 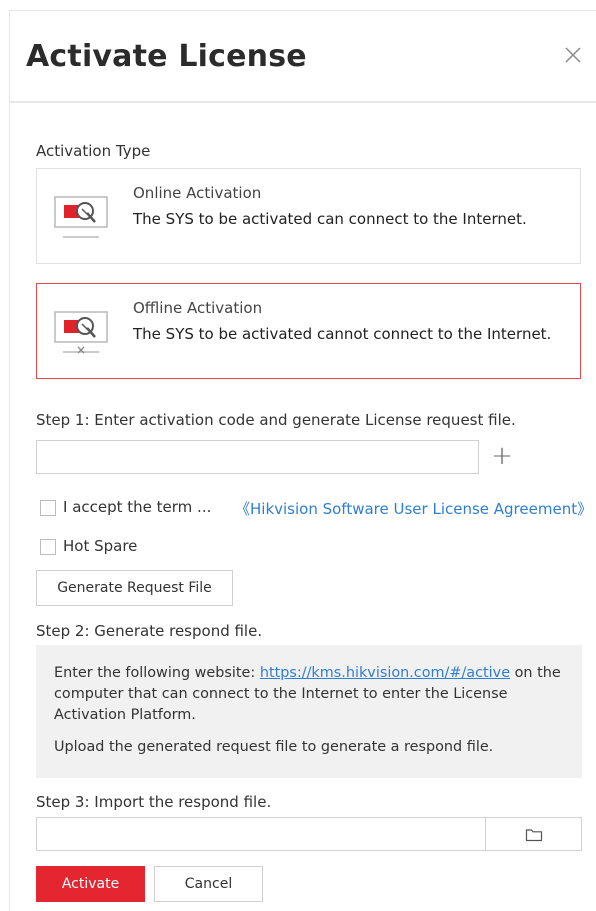 I want to click on online-activation-icon, so click(x=81, y=217).